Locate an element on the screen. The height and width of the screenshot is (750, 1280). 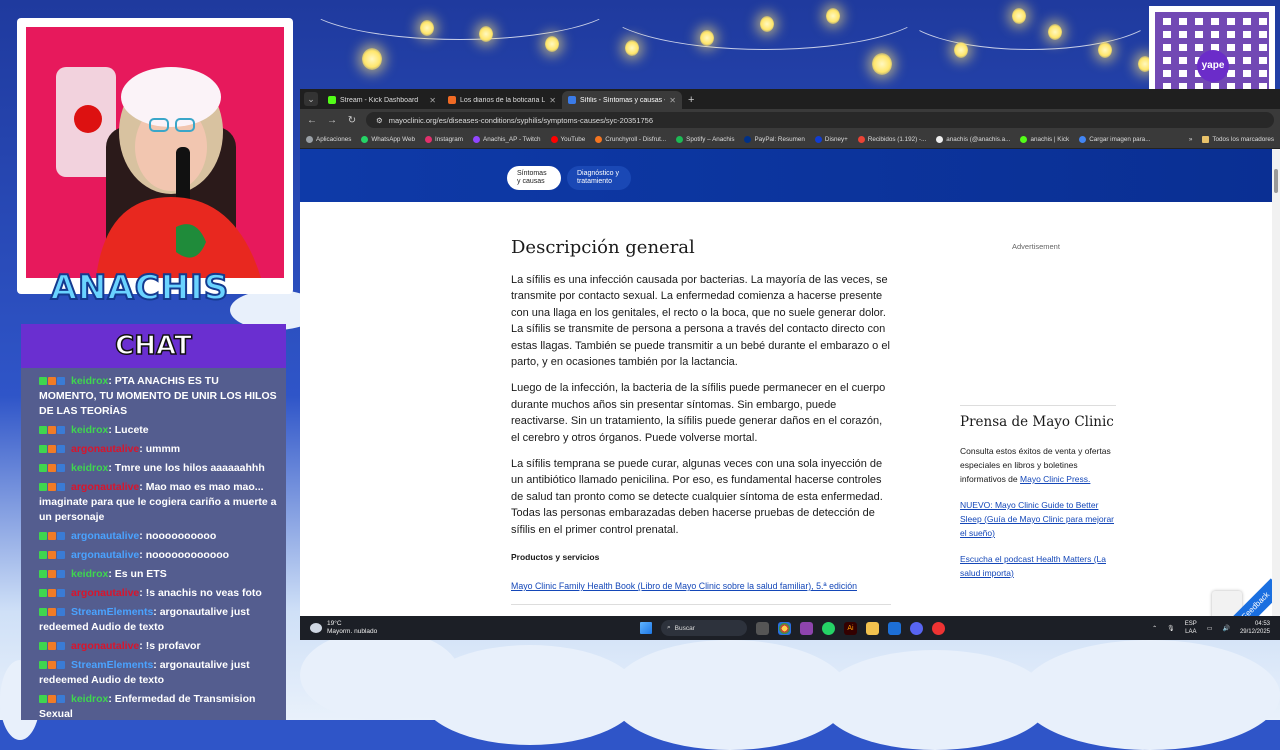
reload-icon: ↻ is located at coordinates (352, 120).